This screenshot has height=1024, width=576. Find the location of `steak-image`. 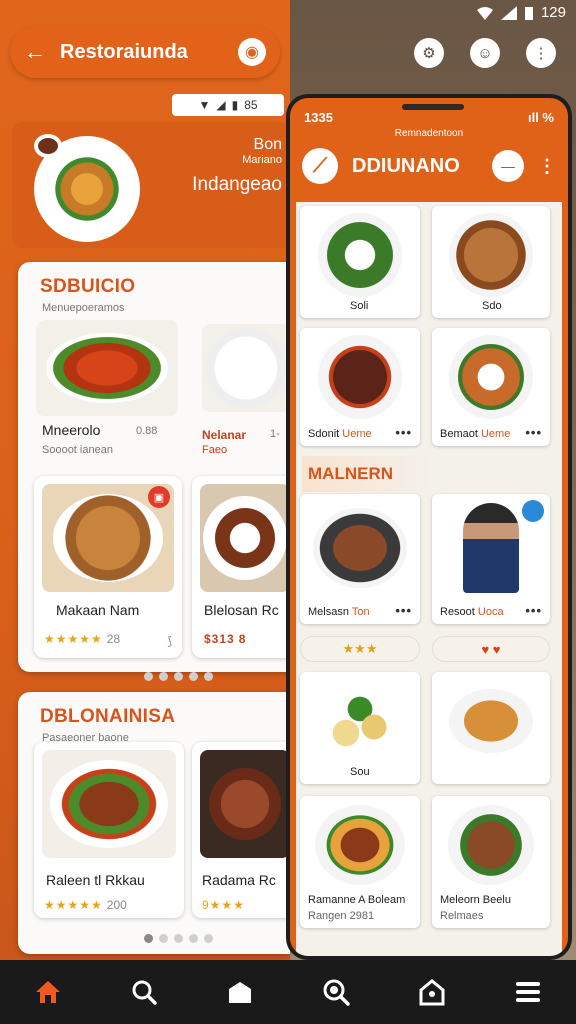

steak-image is located at coordinates (245, 804).